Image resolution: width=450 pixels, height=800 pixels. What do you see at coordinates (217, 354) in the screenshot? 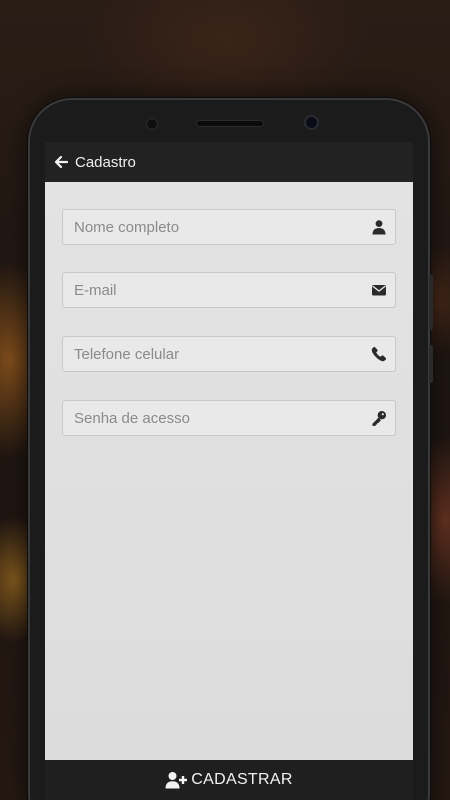
I see `phone-input` at bounding box center [217, 354].